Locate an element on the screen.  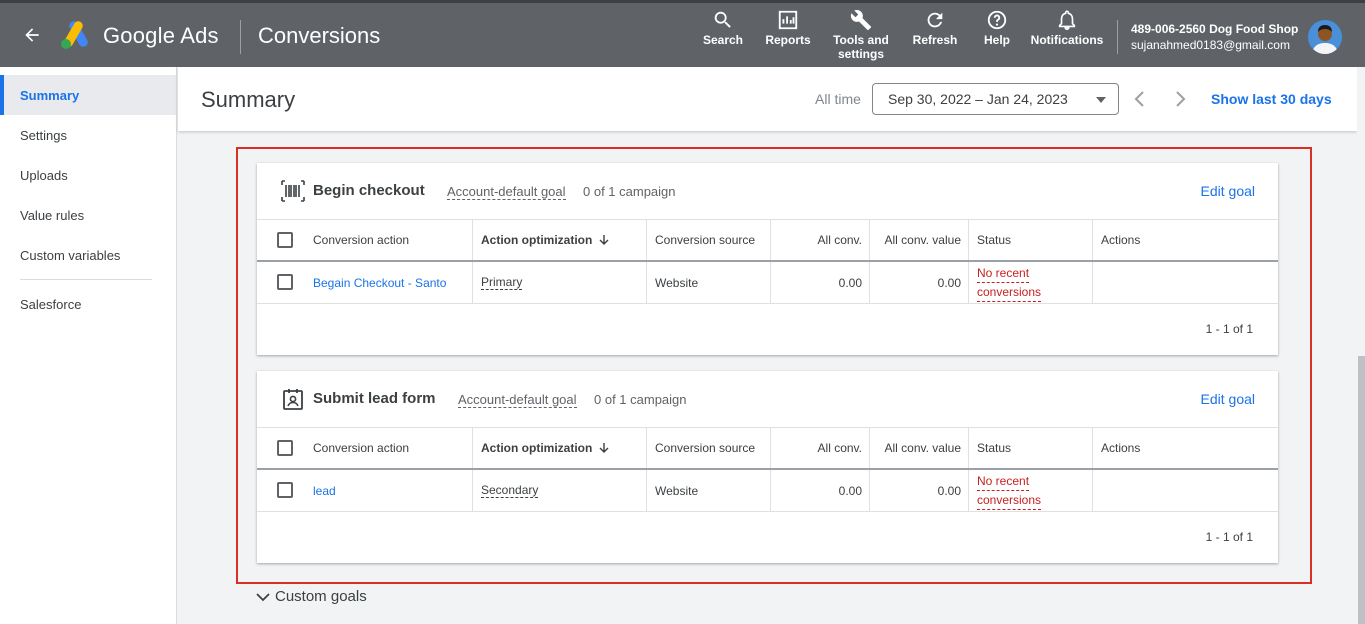
bell-icon is located at coordinates (1067, 20).